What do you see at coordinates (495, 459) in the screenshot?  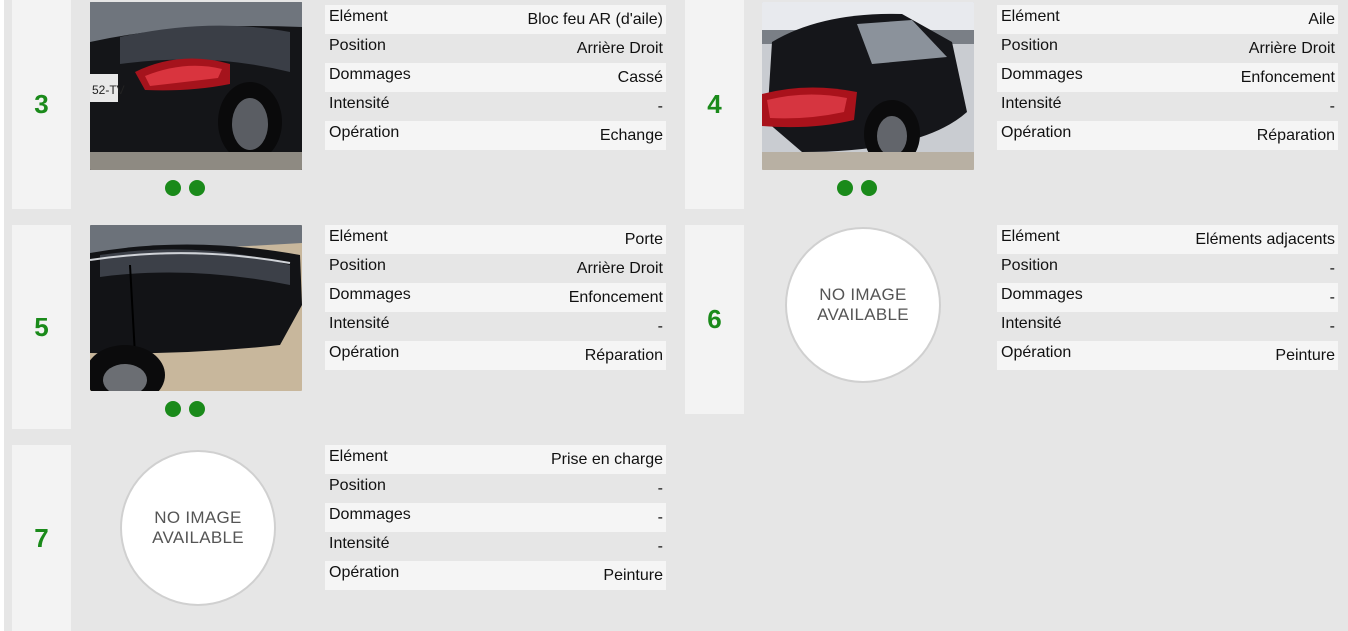 I see `detail-row-element: Elément Prise en charge` at bounding box center [495, 459].